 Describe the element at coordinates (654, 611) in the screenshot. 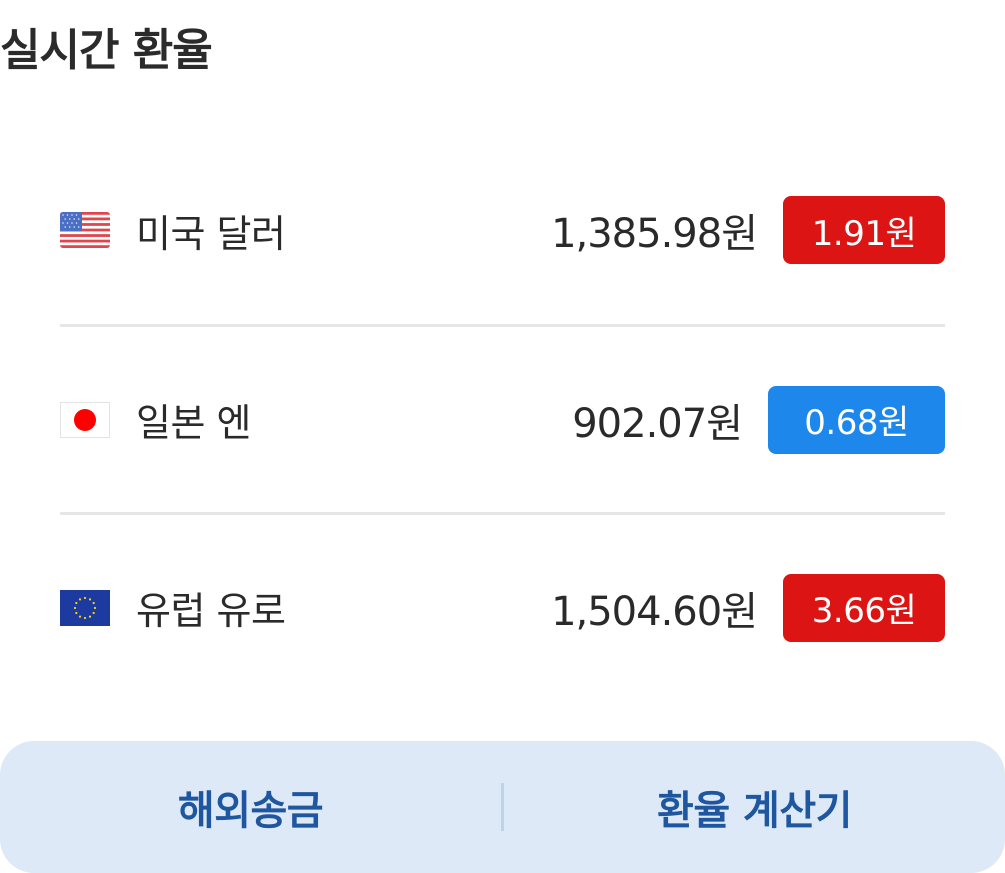

I see `exchange-rate-value: 1,504.60원` at that location.